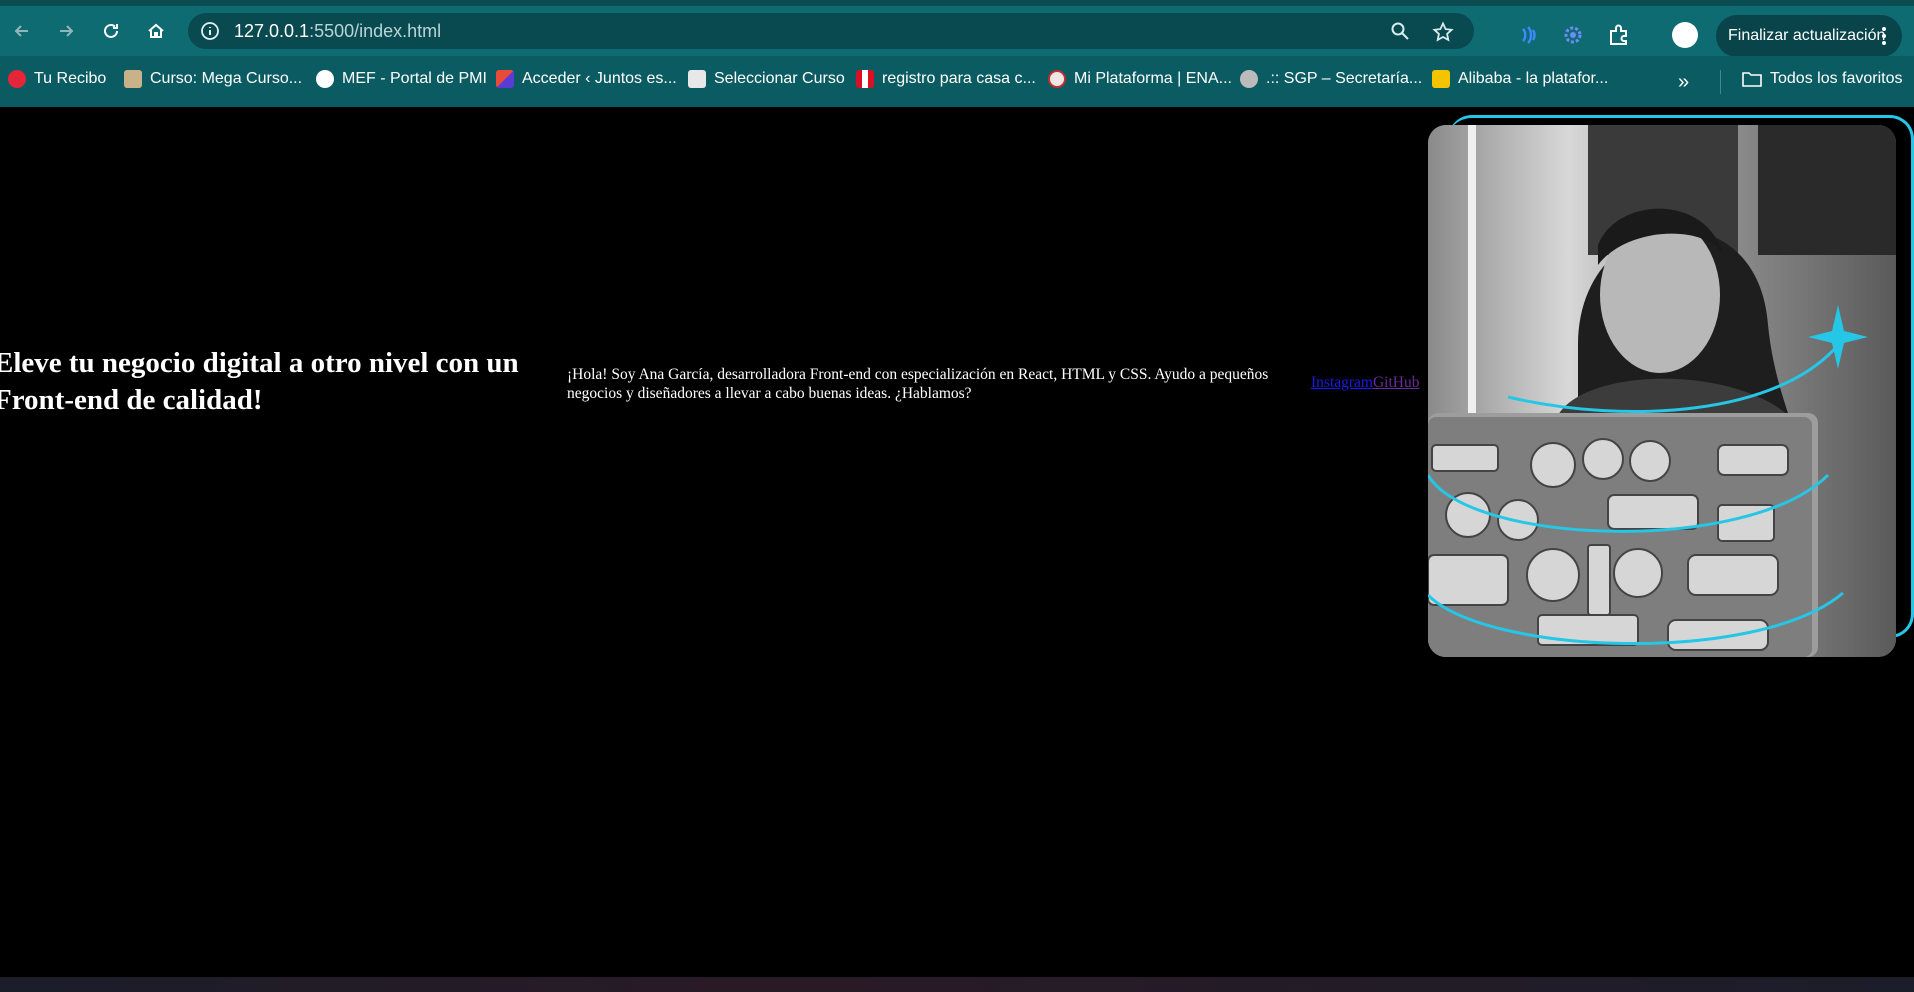 The height and width of the screenshot is (992, 1914). Describe the element at coordinates (210, 31) in the screenshot. I see `info-icon` at that location.